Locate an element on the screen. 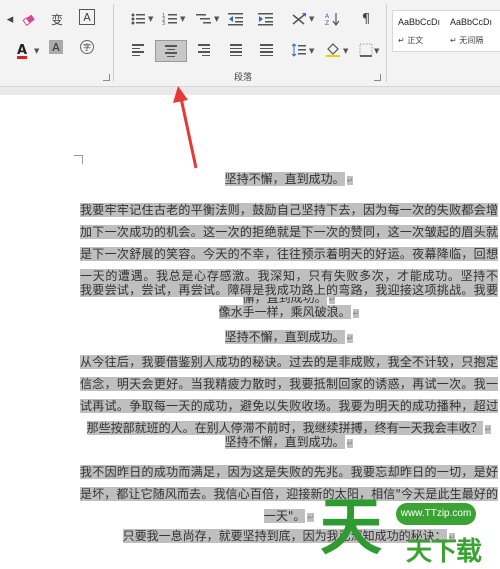 This screenshot has height=569, width=500. align-left-icon is located at coordinates (138, 50).